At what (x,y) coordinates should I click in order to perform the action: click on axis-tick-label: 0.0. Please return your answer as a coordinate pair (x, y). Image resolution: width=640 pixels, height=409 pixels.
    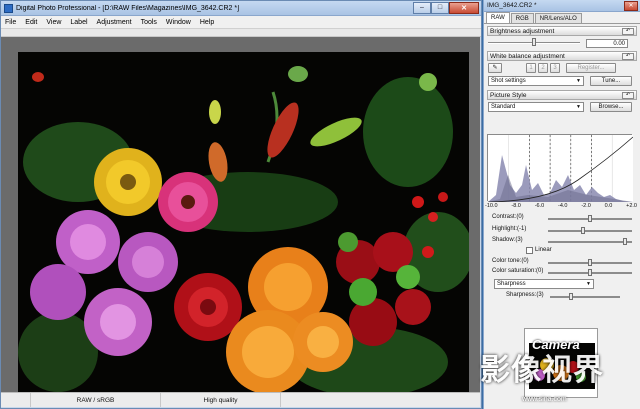
    Looking at the image, I should click on (608, 206).